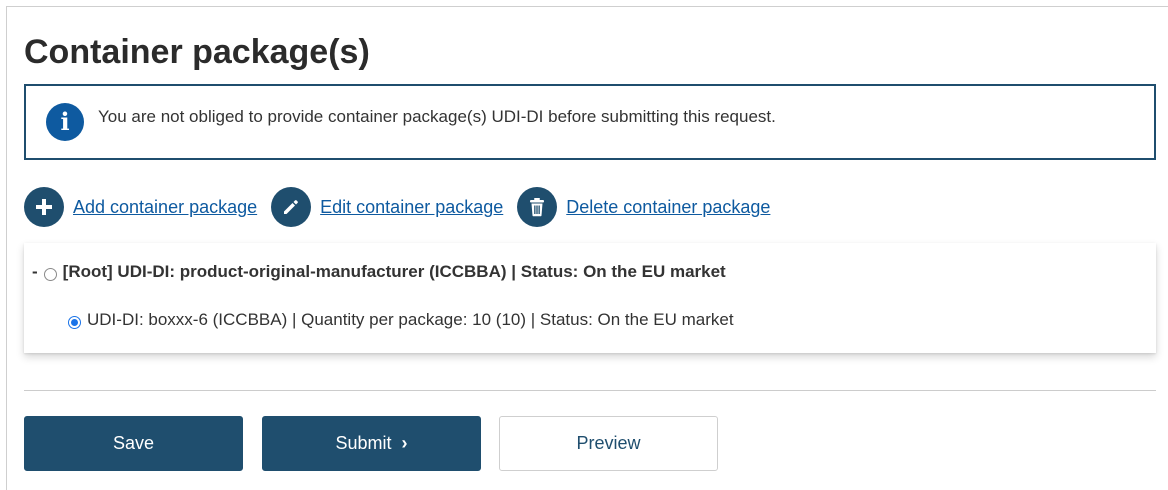 The image size is (1168, 490). What do you see at coordinates (50, 274) in the screenshot?
I see `root-radio` at bounding box center [50, 274].